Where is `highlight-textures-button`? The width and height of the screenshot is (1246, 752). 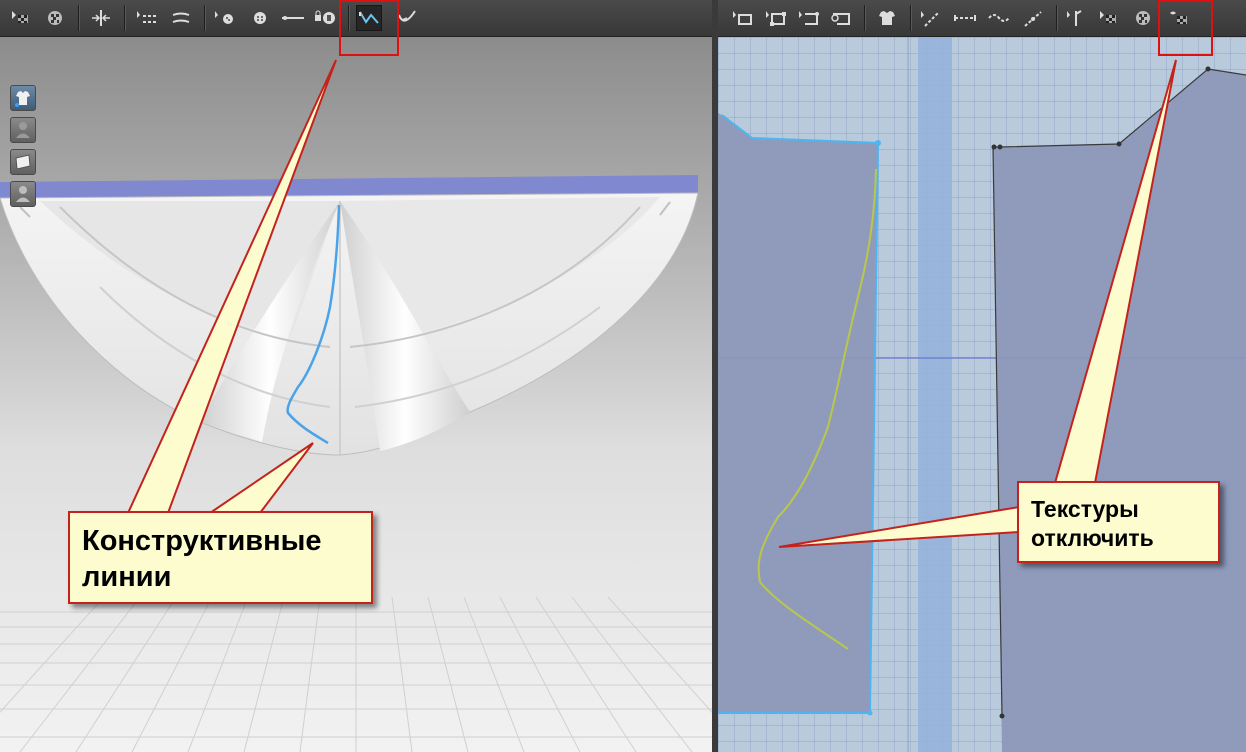
highlight-textures-button is located at coordinates (1185, 28).